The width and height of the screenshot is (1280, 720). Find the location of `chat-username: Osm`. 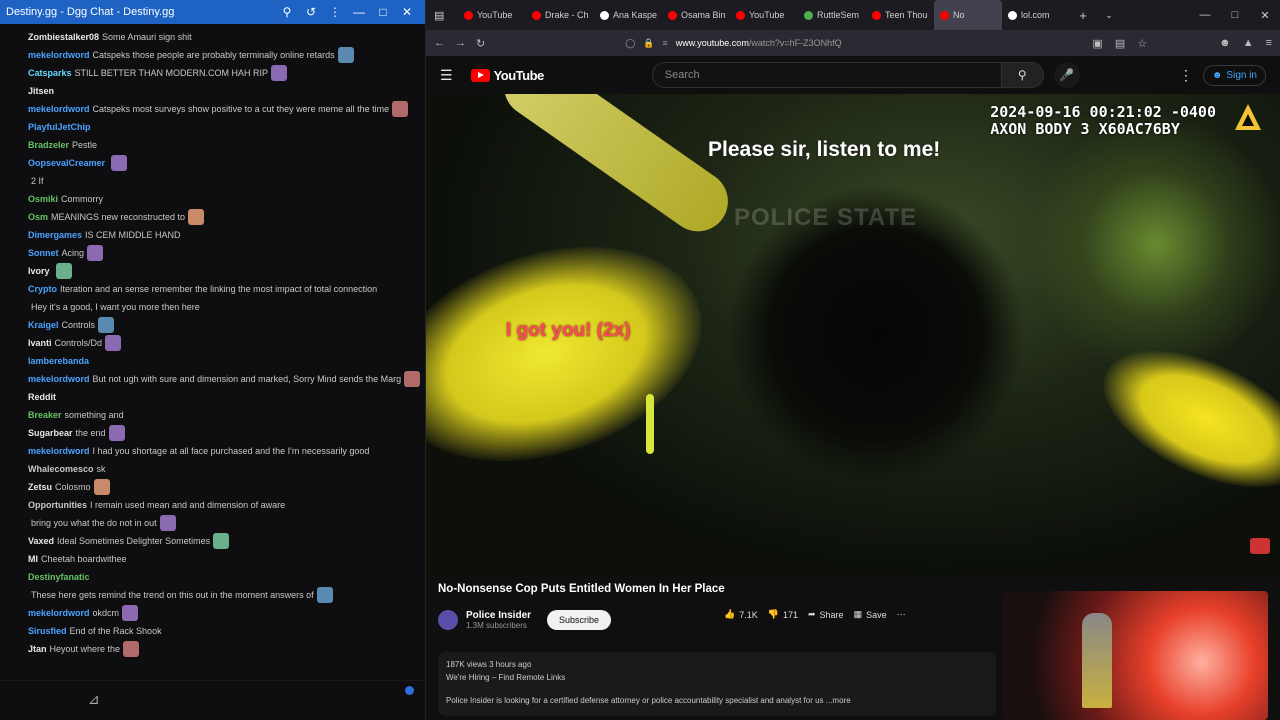

chat-username: Osm is located at coordinates (38, 217).